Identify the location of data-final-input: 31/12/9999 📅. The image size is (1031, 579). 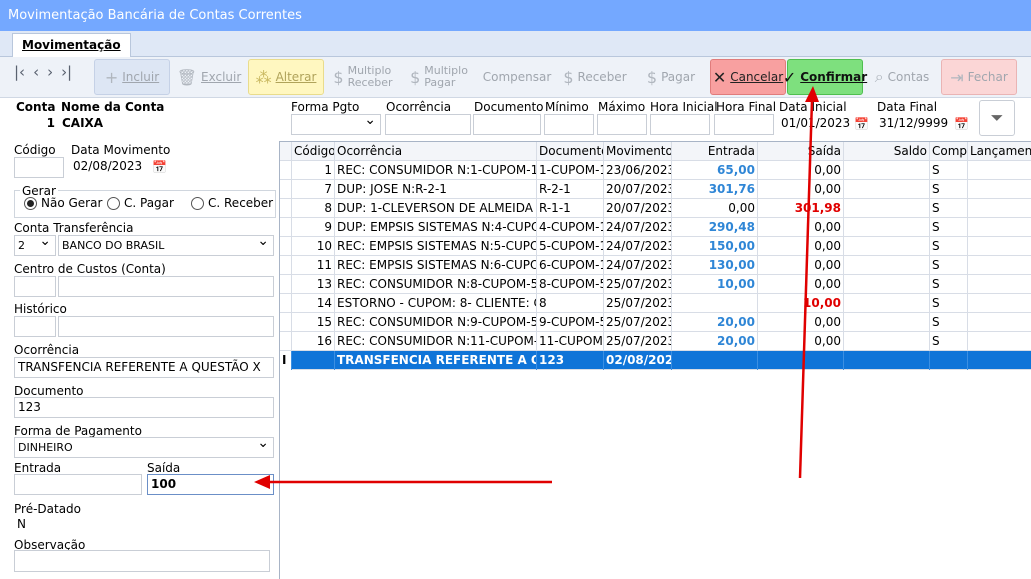
(924, 124).